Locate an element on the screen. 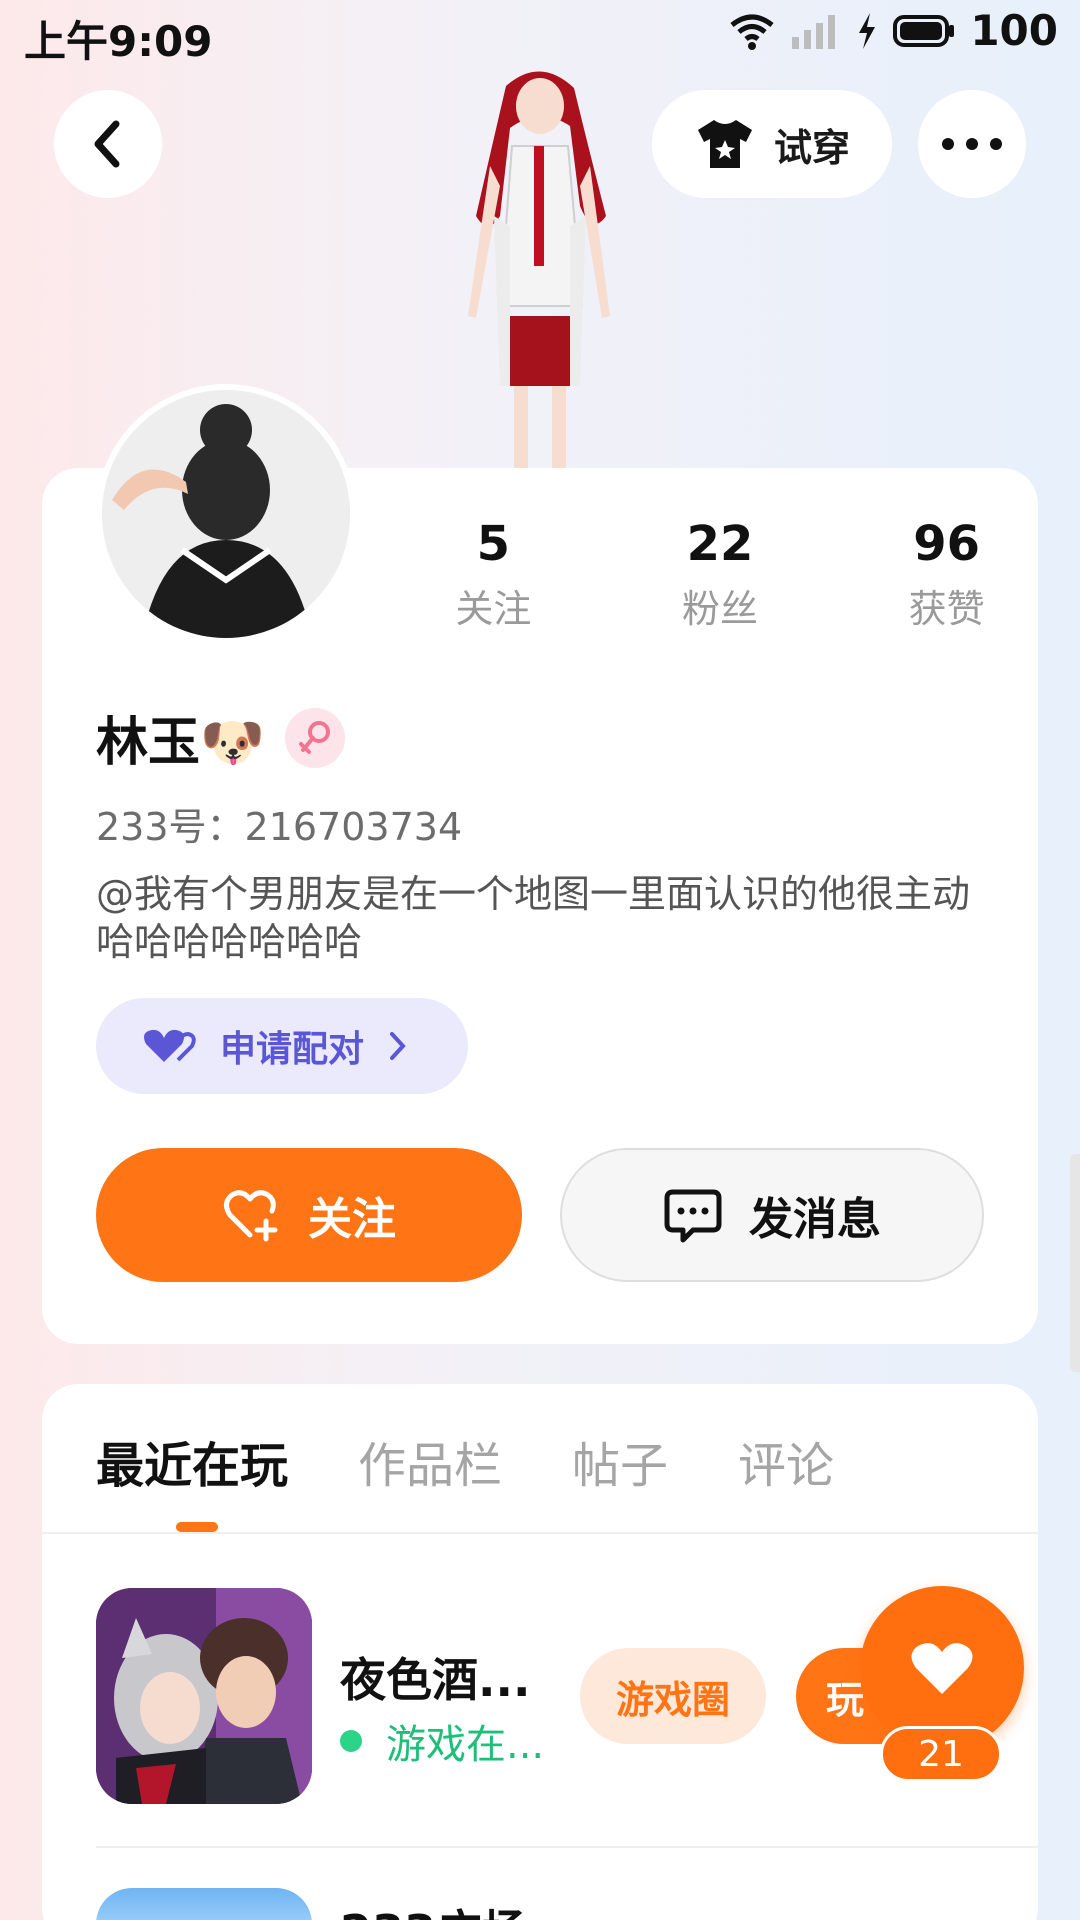 The image size is (1080, 1920). try-on-label: 试穿 is located at coordinates (811, 147).